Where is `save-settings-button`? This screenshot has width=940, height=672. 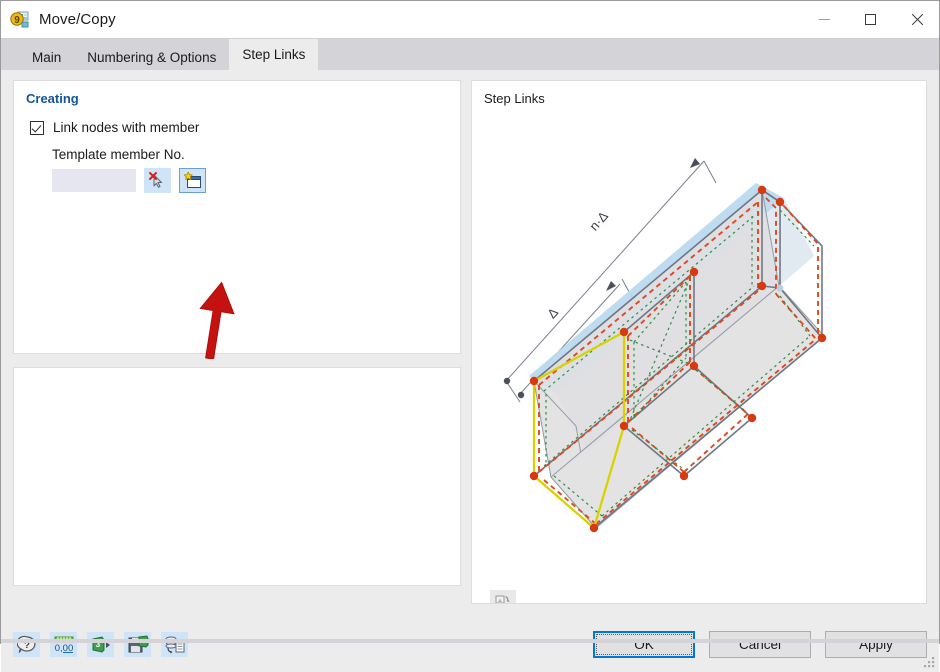 save-settings-button is located at coordinates (137, 644).